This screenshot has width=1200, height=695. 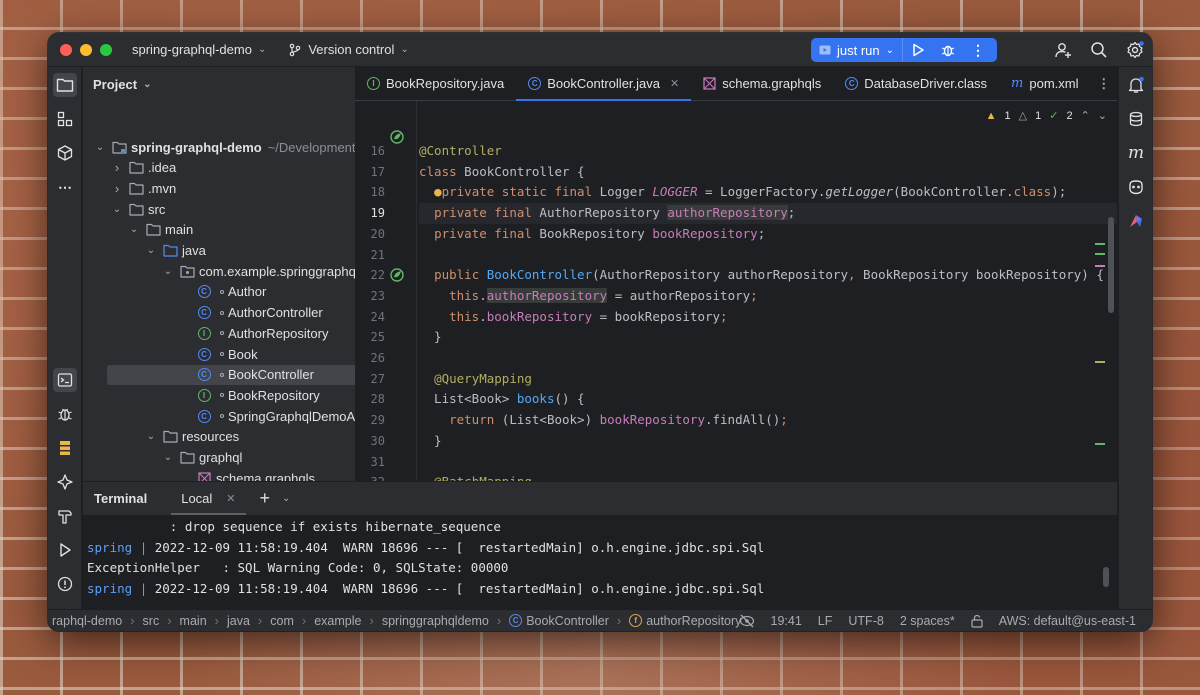 I want to click on tree-item-author: C Author, so click(x=174, y=292).